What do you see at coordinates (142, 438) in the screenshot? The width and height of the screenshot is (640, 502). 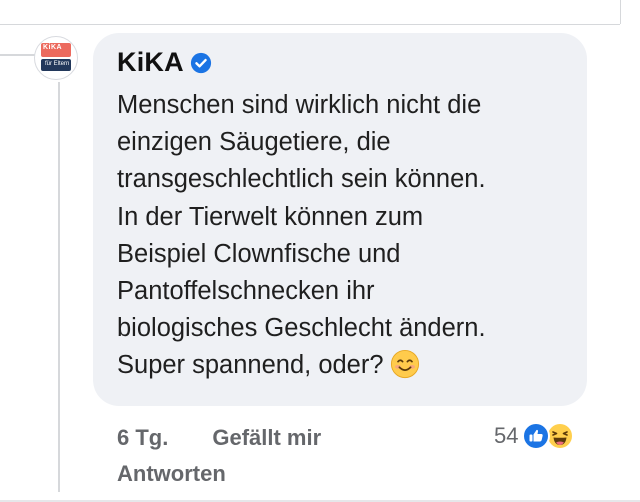 I see `comment-timestamp: 6 Tg.` at bounding box center [142, 438].